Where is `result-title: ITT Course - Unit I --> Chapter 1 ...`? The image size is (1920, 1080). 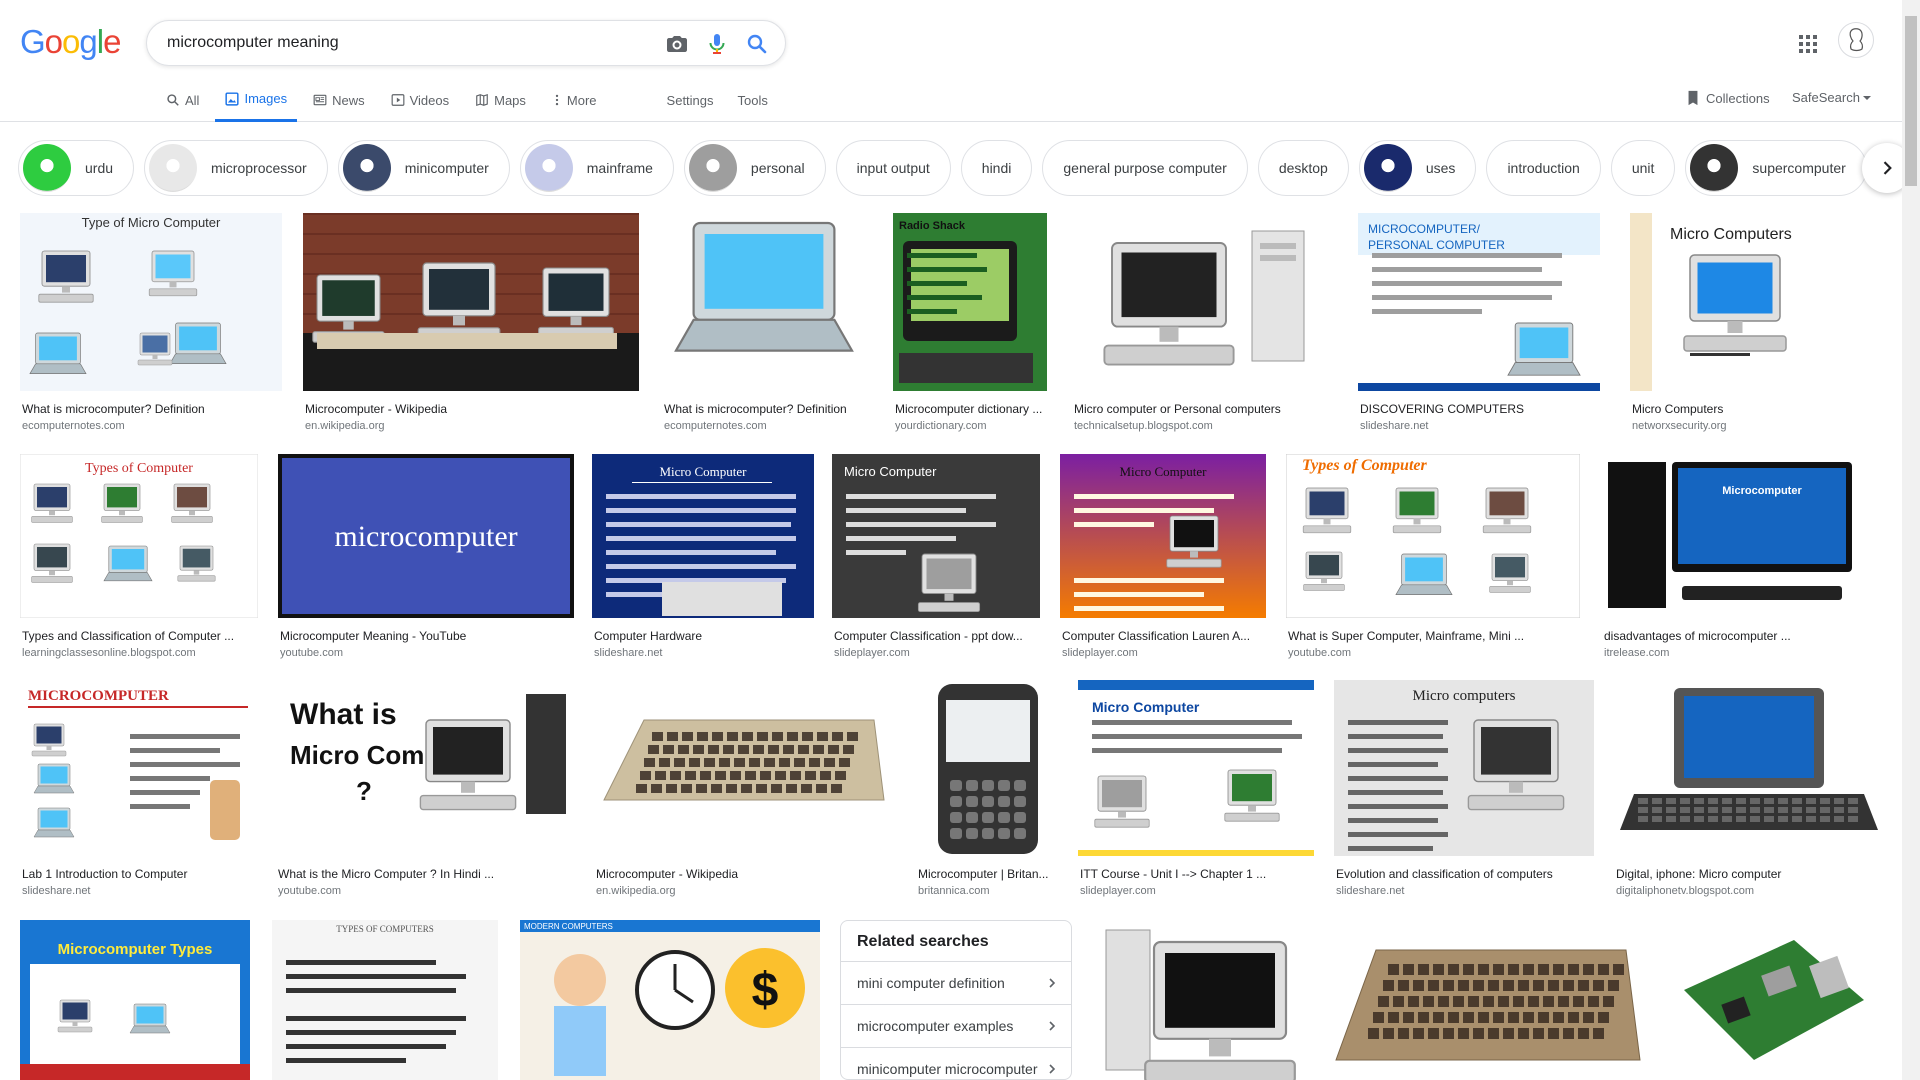
result-title: ITT Course - Unit I --> Chapter 1 ... is located at coordinates (1196, 874).